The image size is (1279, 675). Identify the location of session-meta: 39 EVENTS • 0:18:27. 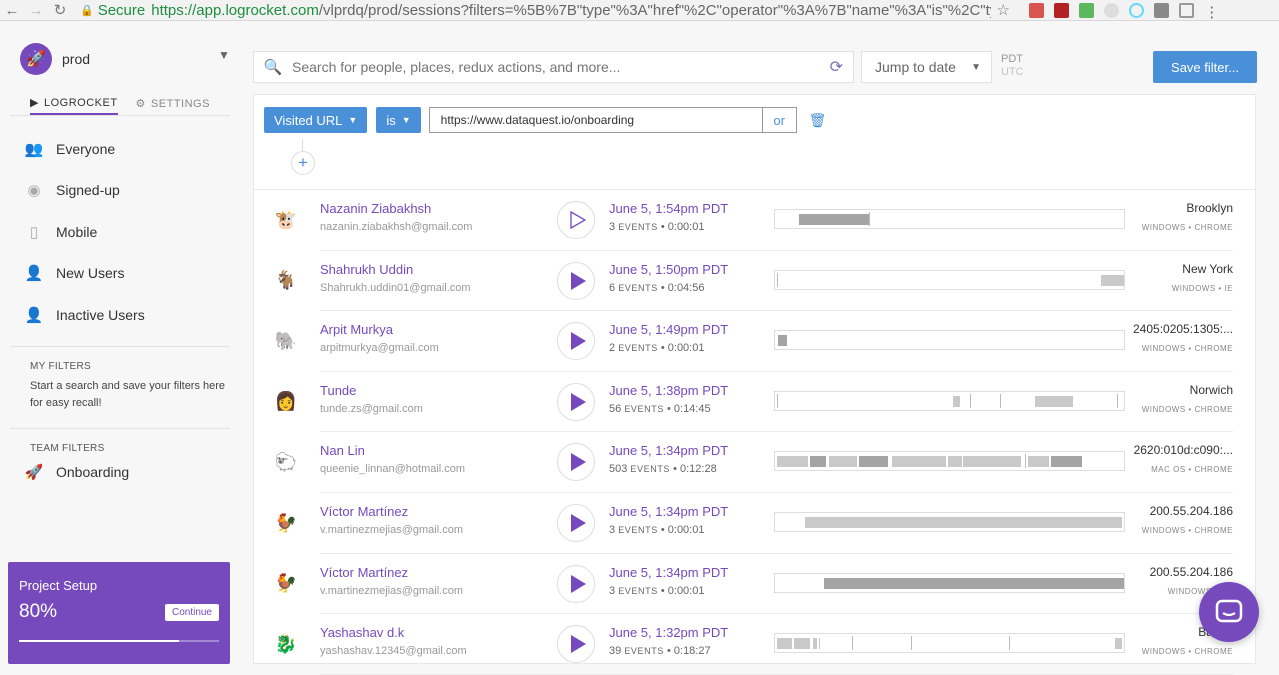
(660, 651).